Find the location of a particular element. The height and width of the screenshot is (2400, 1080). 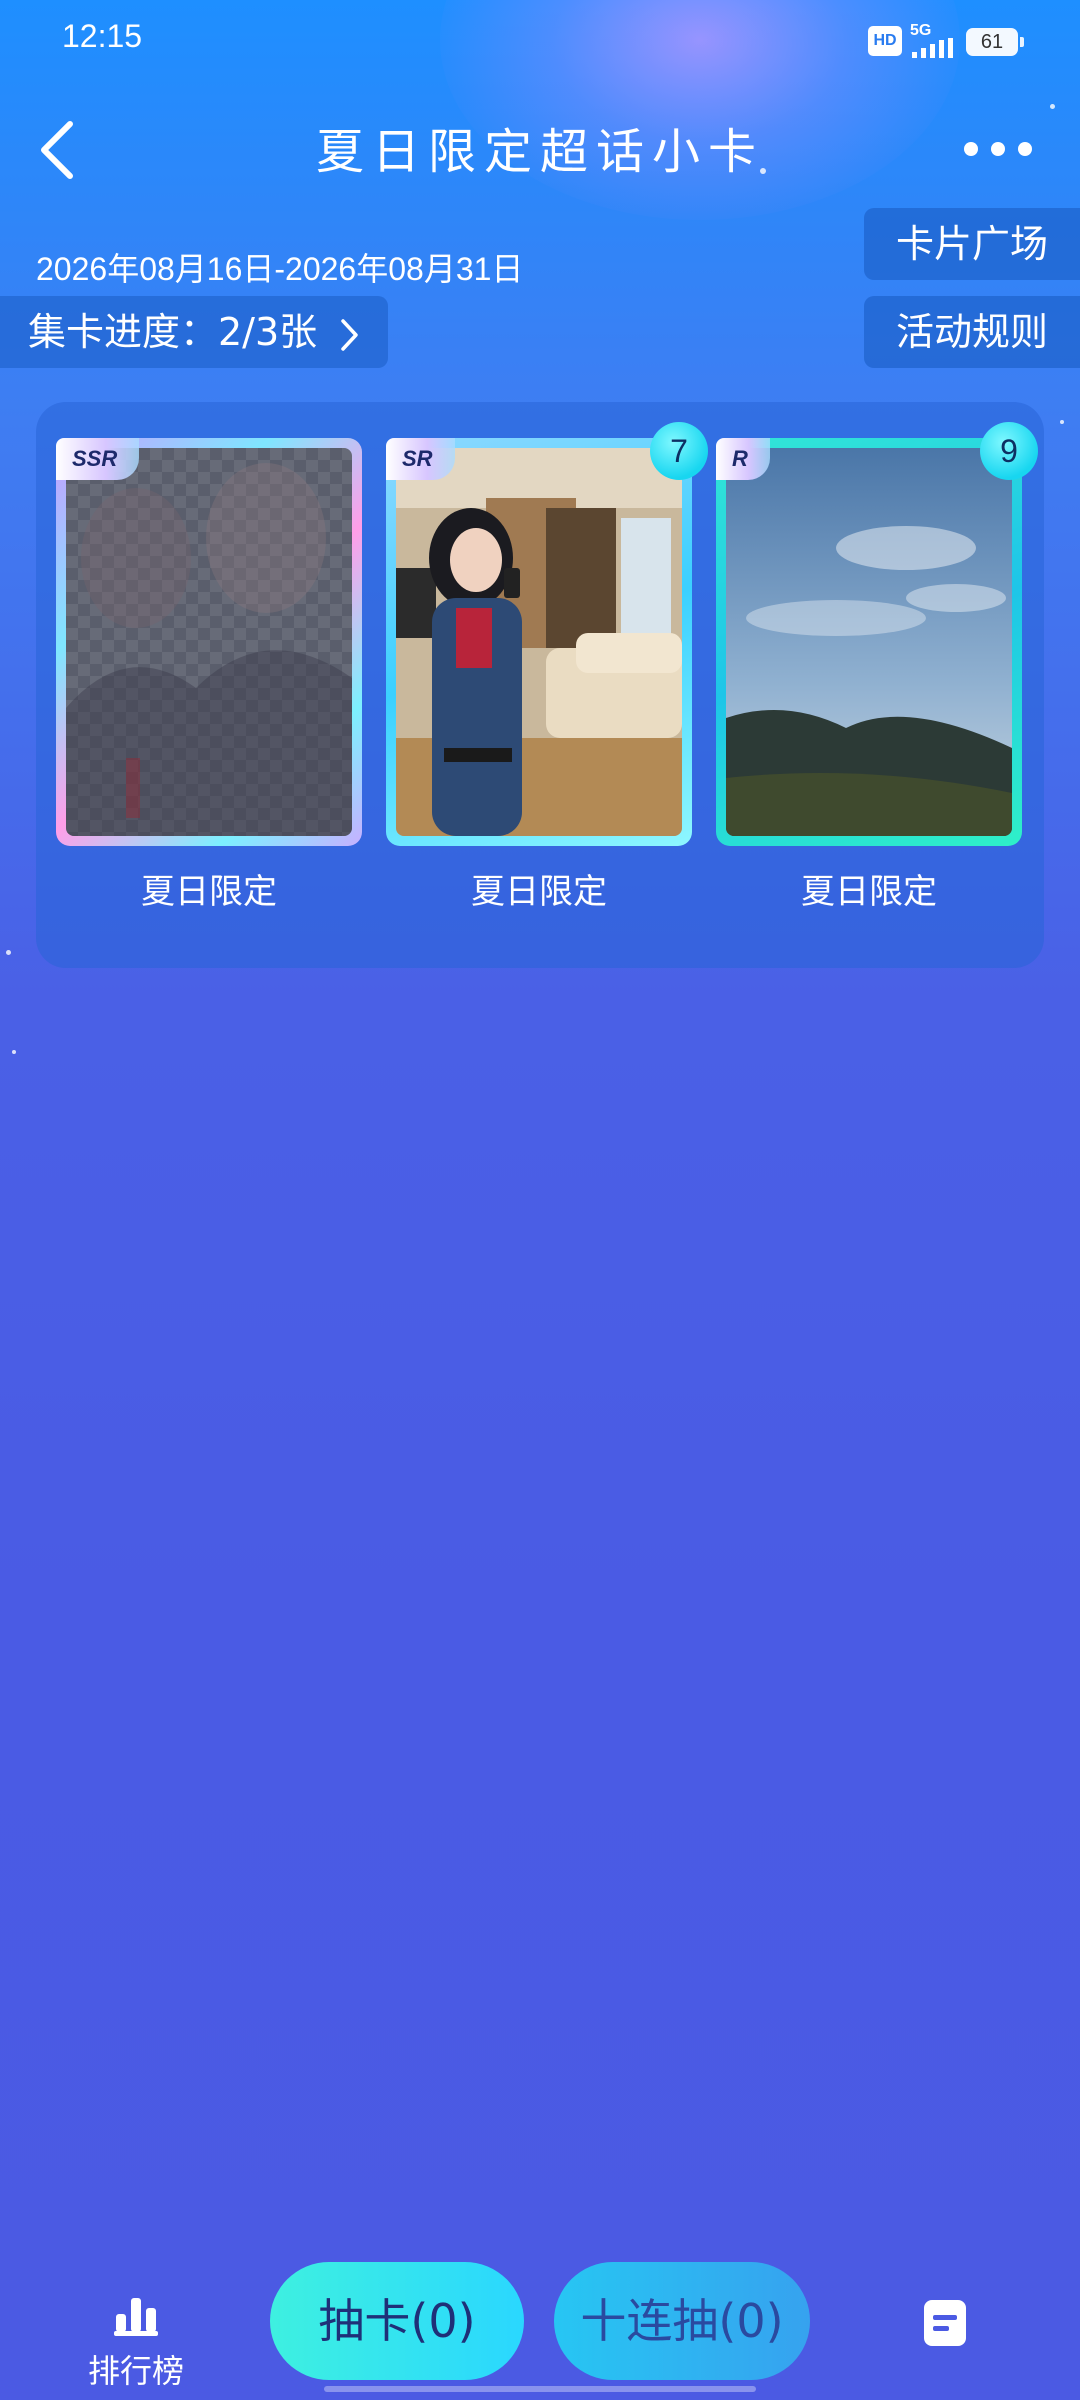

silhouette-image is located at coordinates (209, 649).